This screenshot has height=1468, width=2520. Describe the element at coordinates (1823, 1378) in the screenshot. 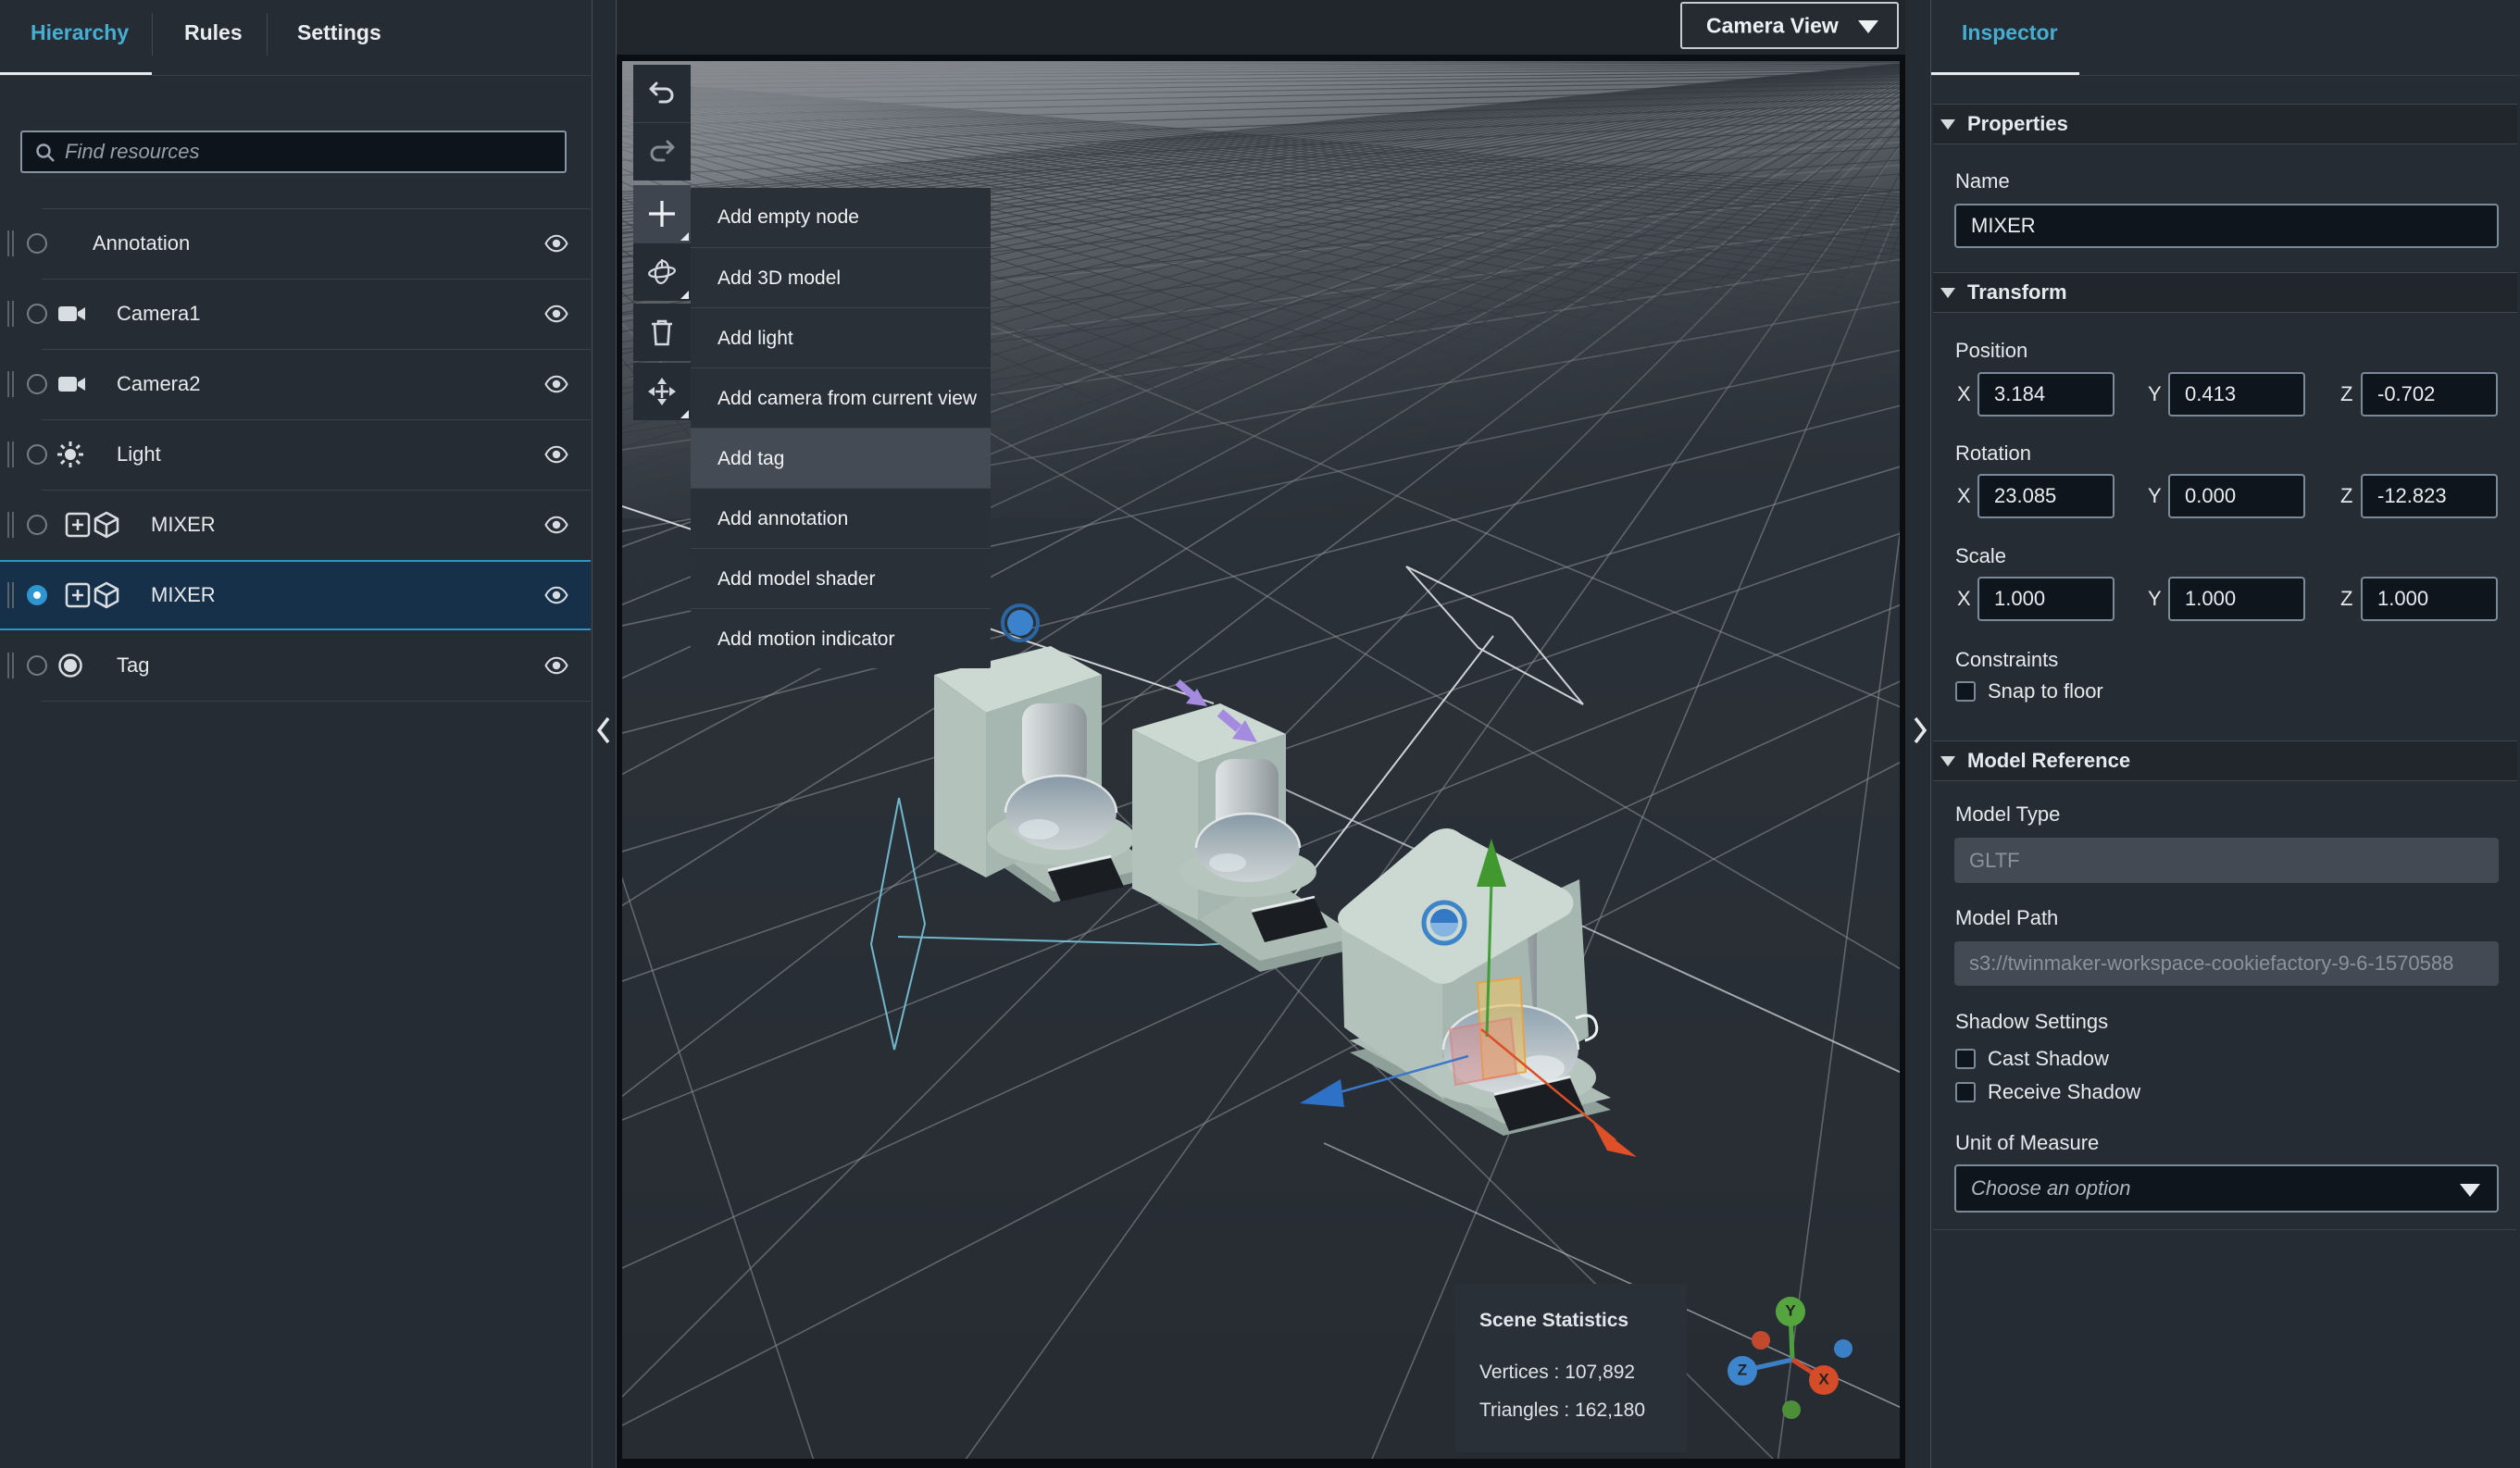

I see `svg-text: X` at that location.